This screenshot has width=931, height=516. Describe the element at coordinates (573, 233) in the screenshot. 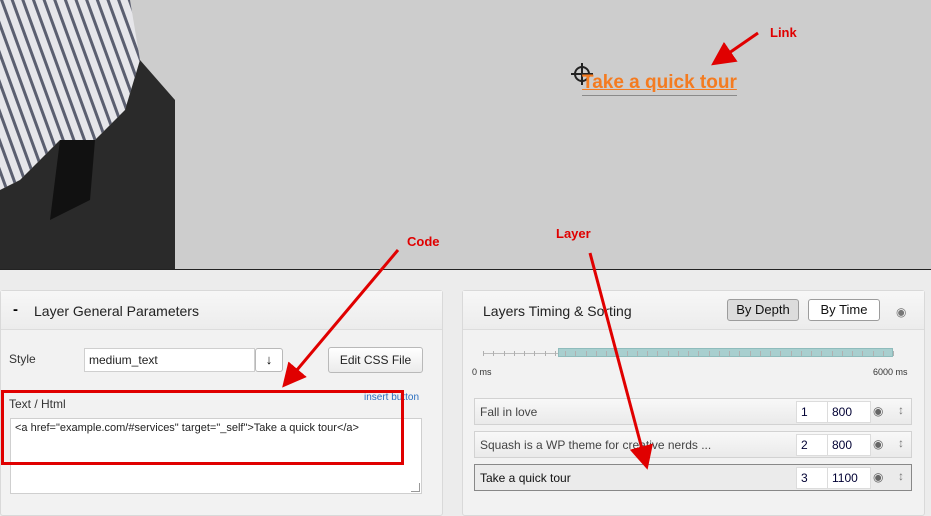

I see `annotation-layer-label: Layer` at that location.